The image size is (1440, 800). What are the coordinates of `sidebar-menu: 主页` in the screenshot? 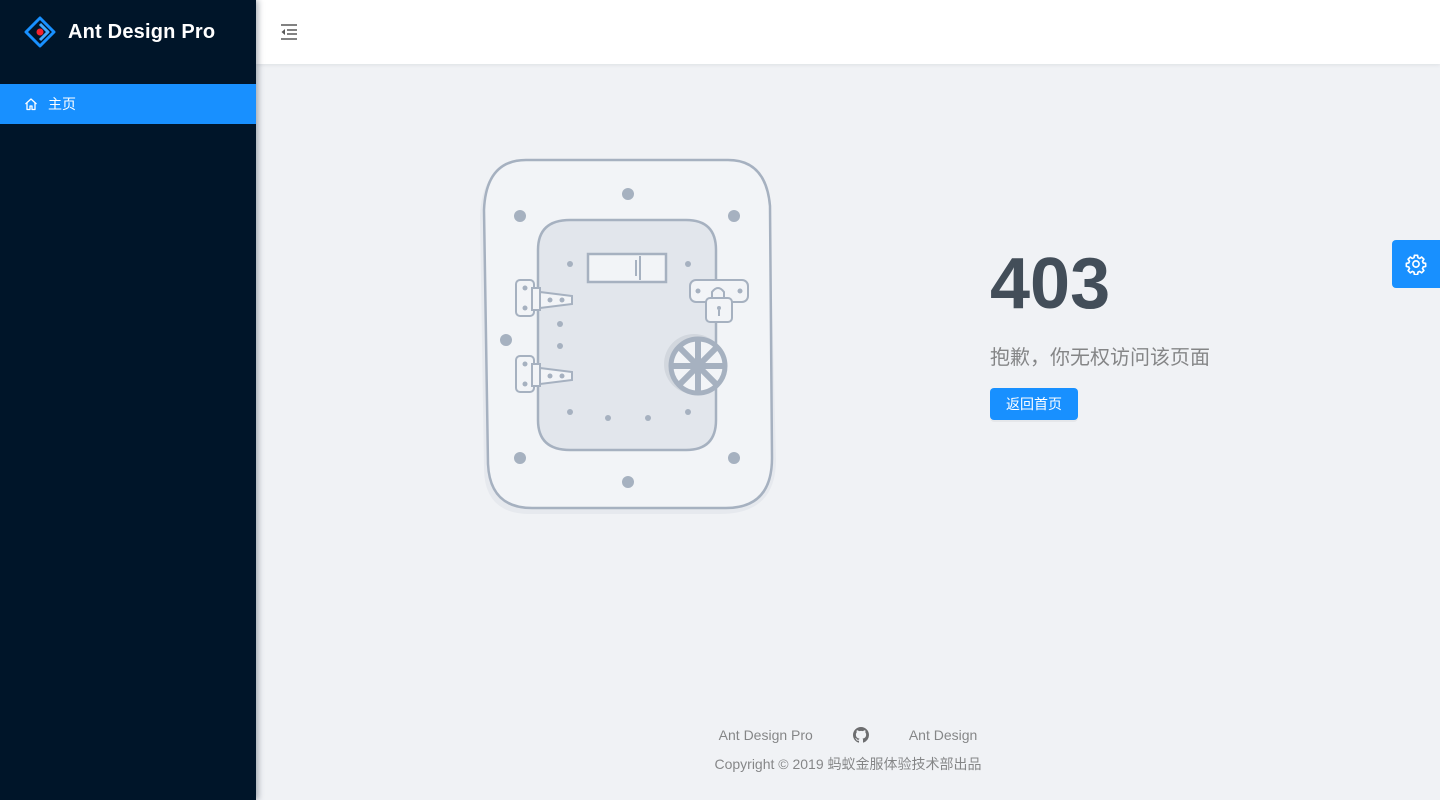 It's located at (128, 104).